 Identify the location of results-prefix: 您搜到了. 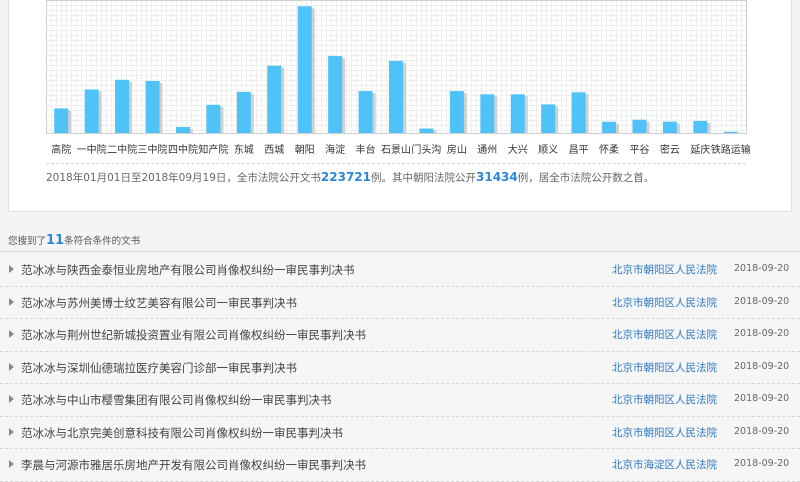
(27, 241).